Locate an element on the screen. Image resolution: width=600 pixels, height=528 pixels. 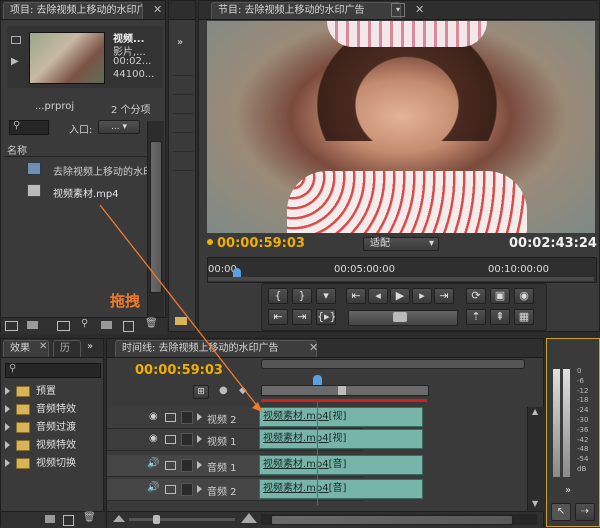
drag-arrow-line is located at coordinates (181, 308).